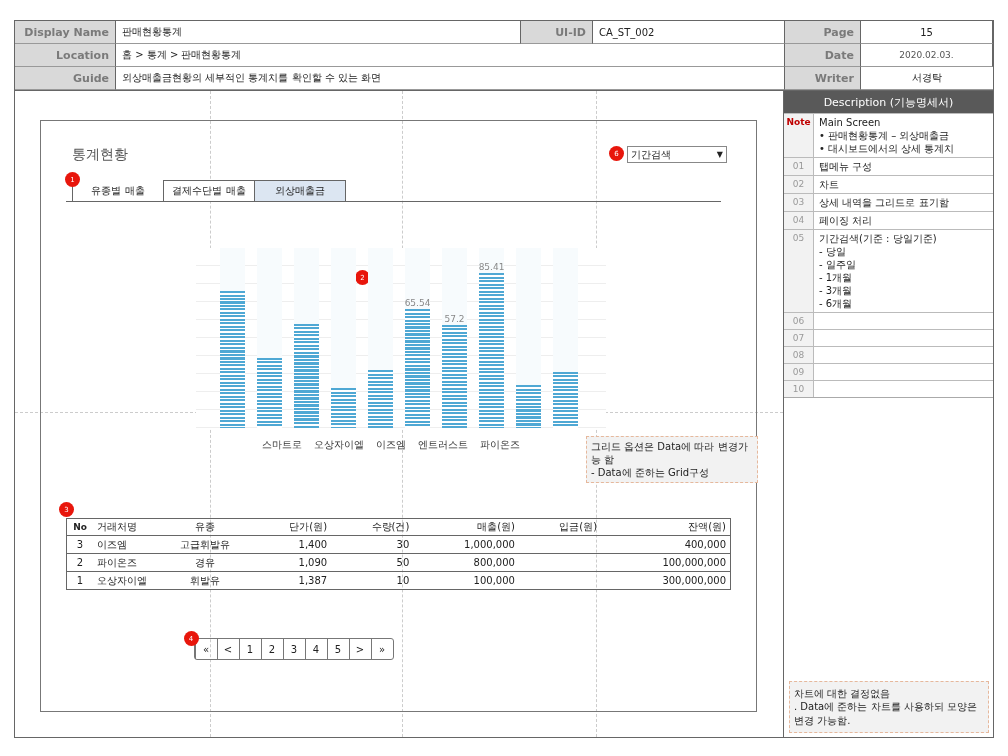  Describe the element at coordinates (491, 267) in the screenshot. I see `value-label: 85.41` at that location.